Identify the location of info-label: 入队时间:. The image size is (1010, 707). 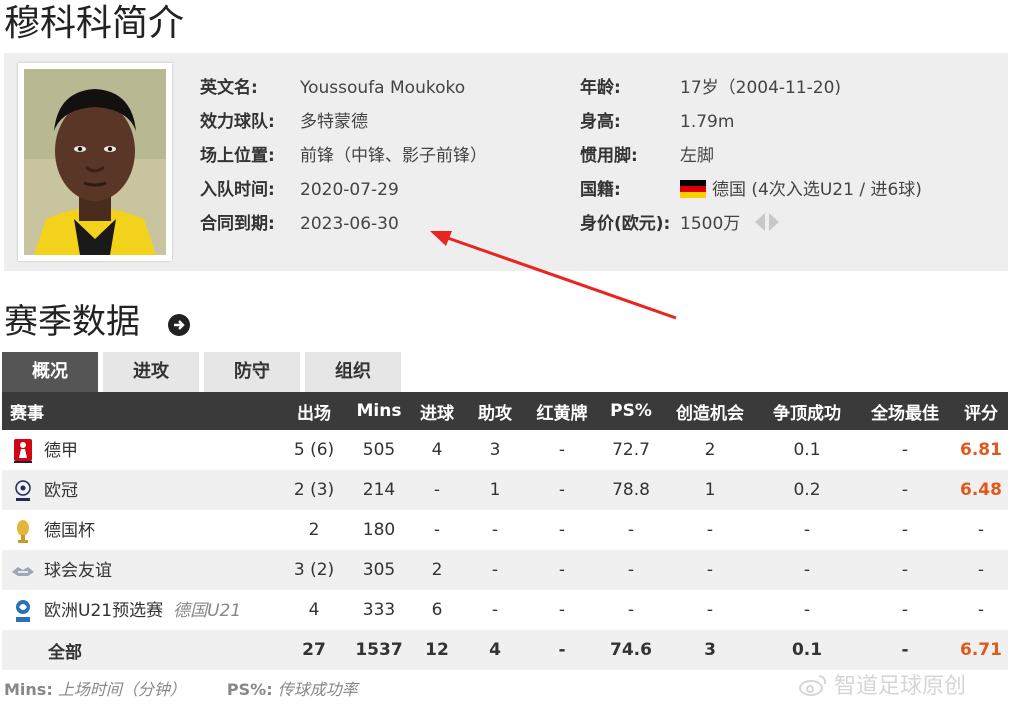
(237, 190).